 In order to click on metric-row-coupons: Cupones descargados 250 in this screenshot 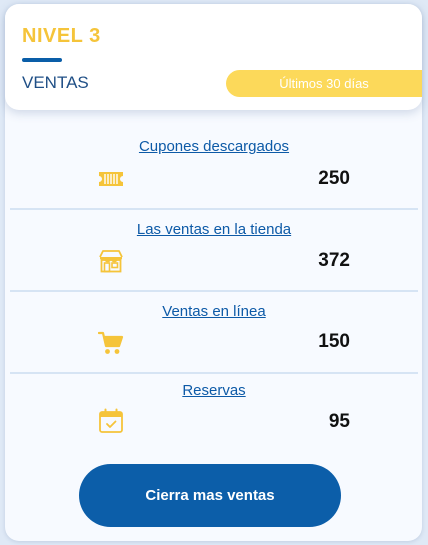, I will do `click(214, 169)`.